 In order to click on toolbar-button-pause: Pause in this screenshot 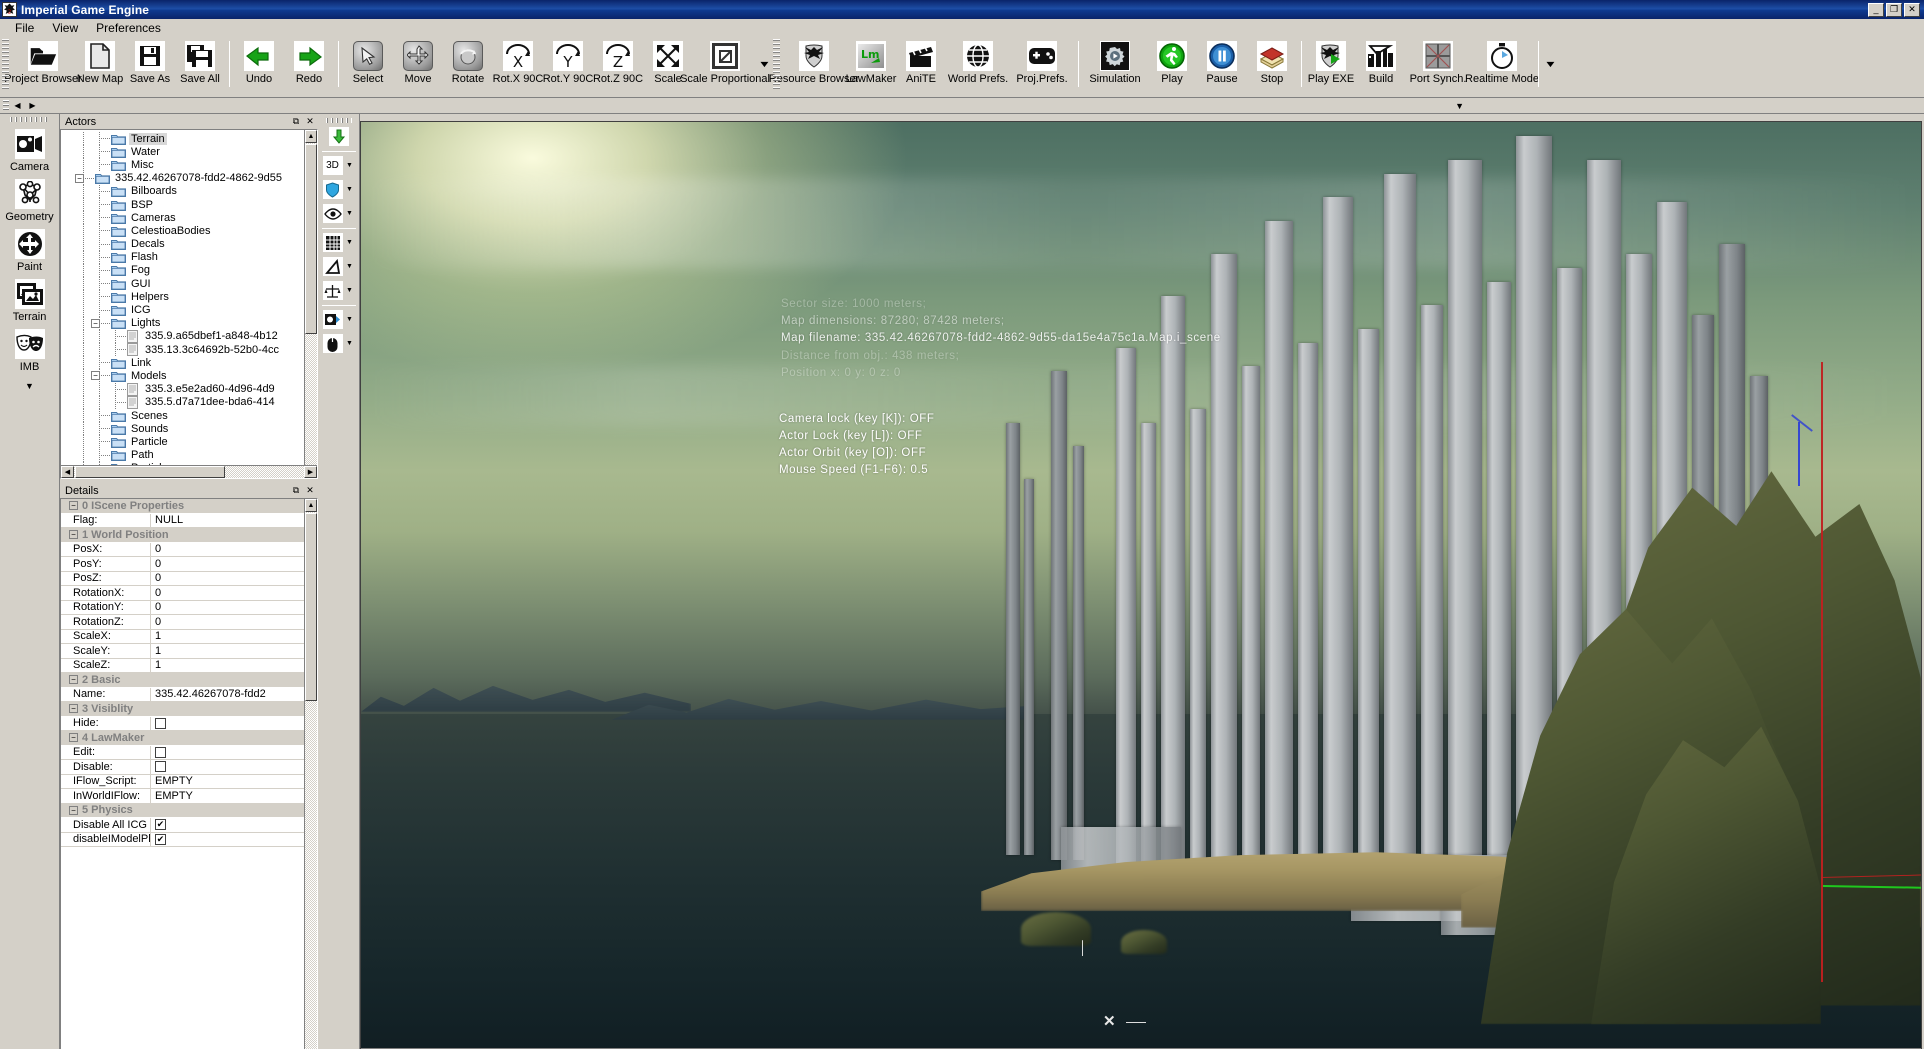, I will do `click(1222, 61)`.